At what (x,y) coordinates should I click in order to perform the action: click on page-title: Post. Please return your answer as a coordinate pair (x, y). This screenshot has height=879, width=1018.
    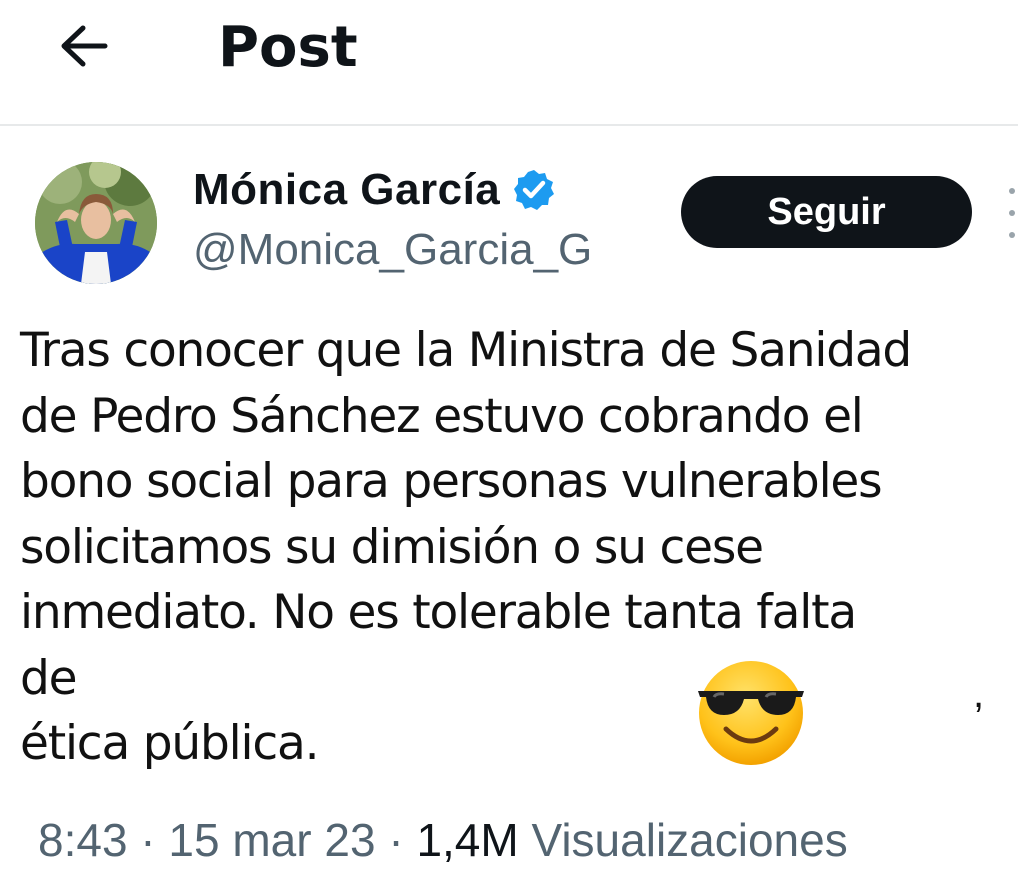
    Looking at the image, I should click on (288, 47).